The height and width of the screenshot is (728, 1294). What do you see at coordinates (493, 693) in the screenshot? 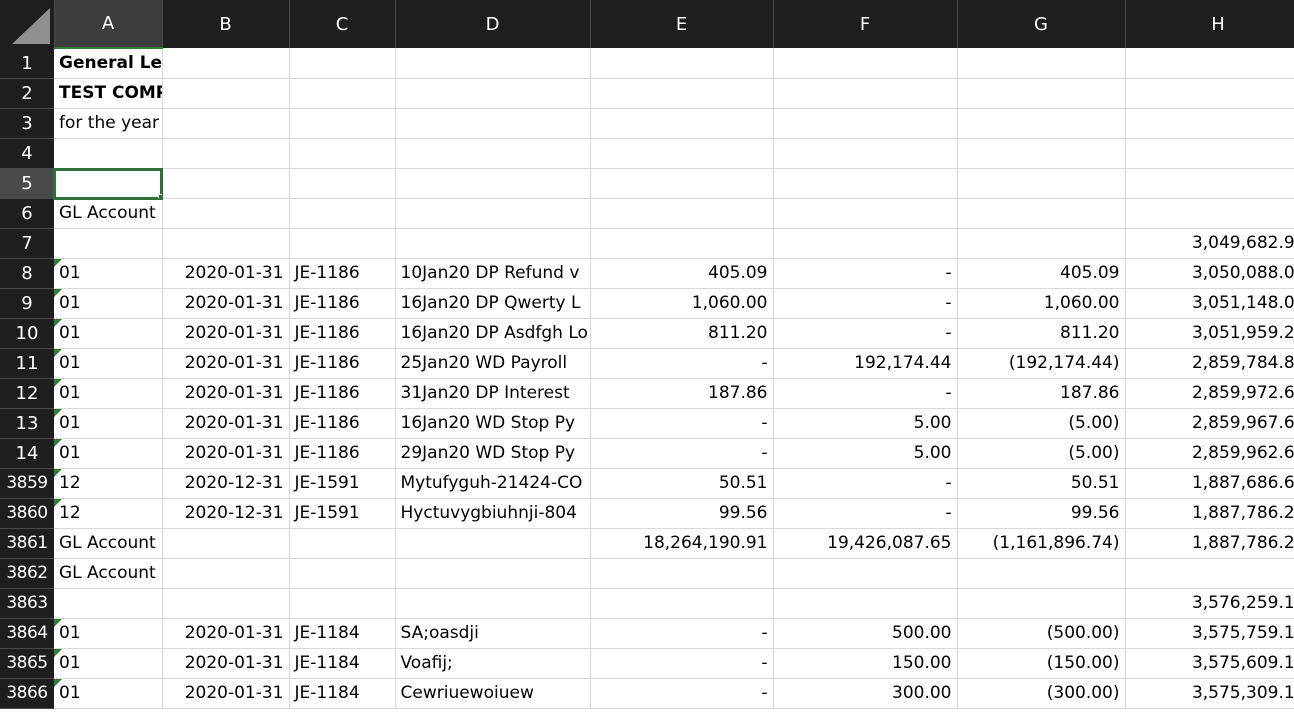
I see `description-cell: Cewriuewoiuew` at bounding box center [493, 693].